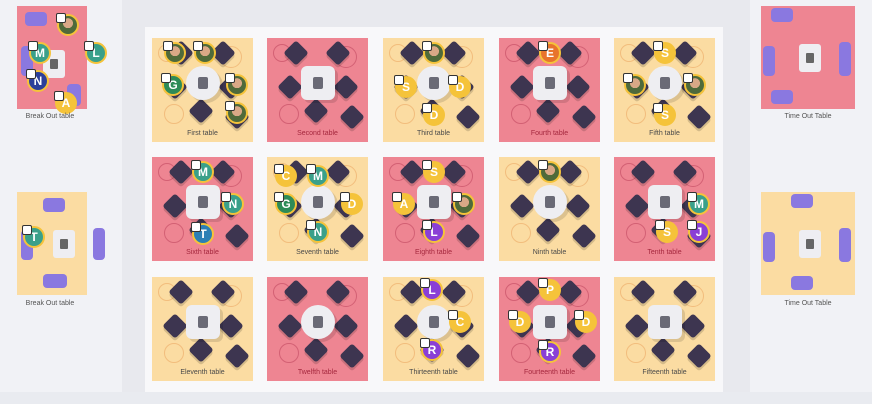 Image resolution: width=872 pixels, height=404 pixels. What do you see at coordinates (549, 372) in the screenshot?
I see `table-label: Fourteenth table` at bounding box center [549, 372].